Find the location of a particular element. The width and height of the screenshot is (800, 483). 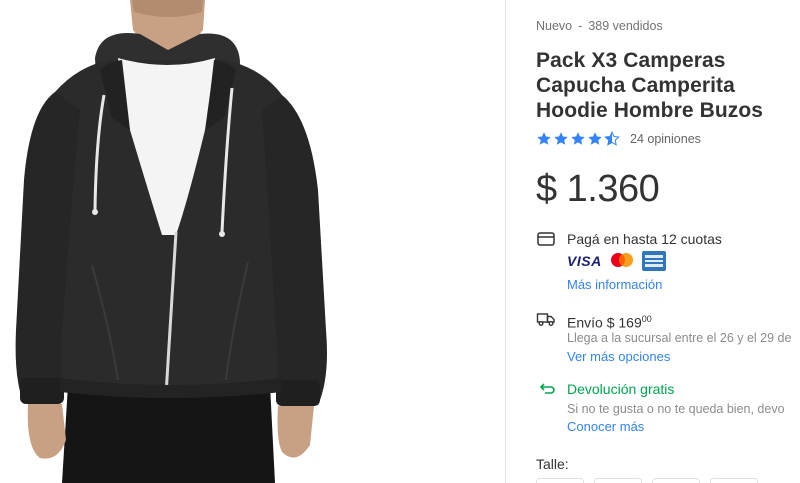

star-half-icon is located at coordinates (612, 138).